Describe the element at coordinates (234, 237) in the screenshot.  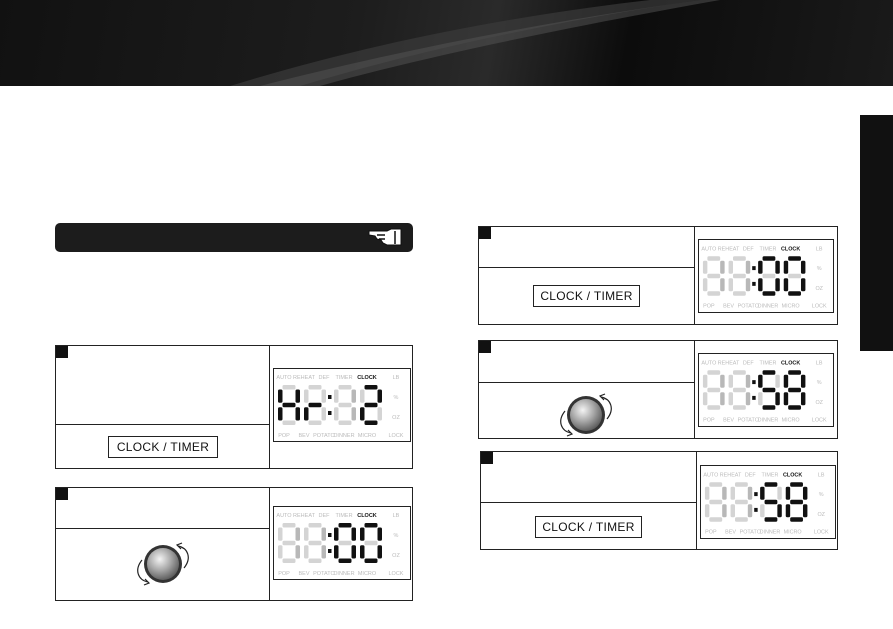
I see `section-bar` at that location.